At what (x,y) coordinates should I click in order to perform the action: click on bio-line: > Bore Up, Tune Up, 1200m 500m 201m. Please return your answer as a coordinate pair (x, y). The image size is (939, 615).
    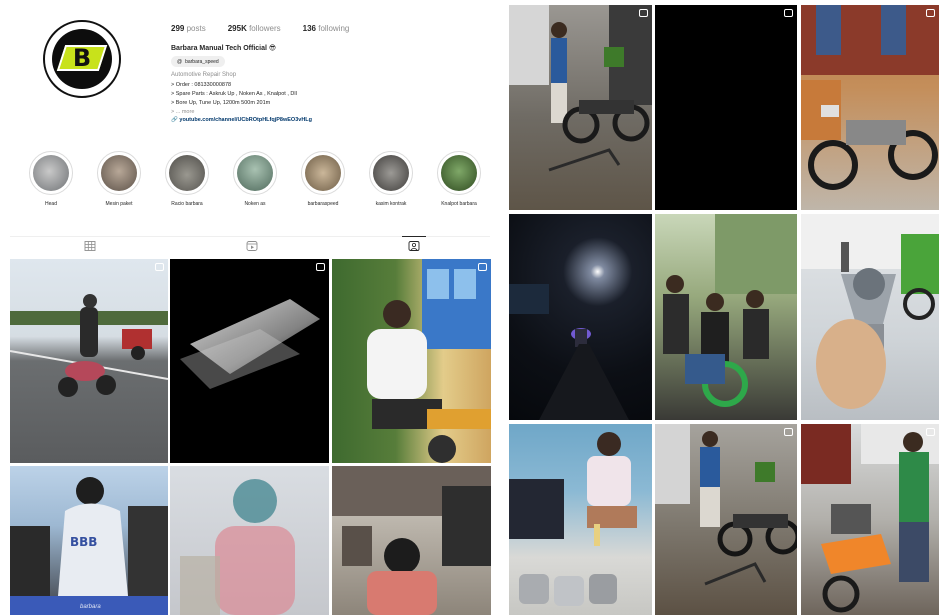
    Looking at the image, I should click on (221, 103).